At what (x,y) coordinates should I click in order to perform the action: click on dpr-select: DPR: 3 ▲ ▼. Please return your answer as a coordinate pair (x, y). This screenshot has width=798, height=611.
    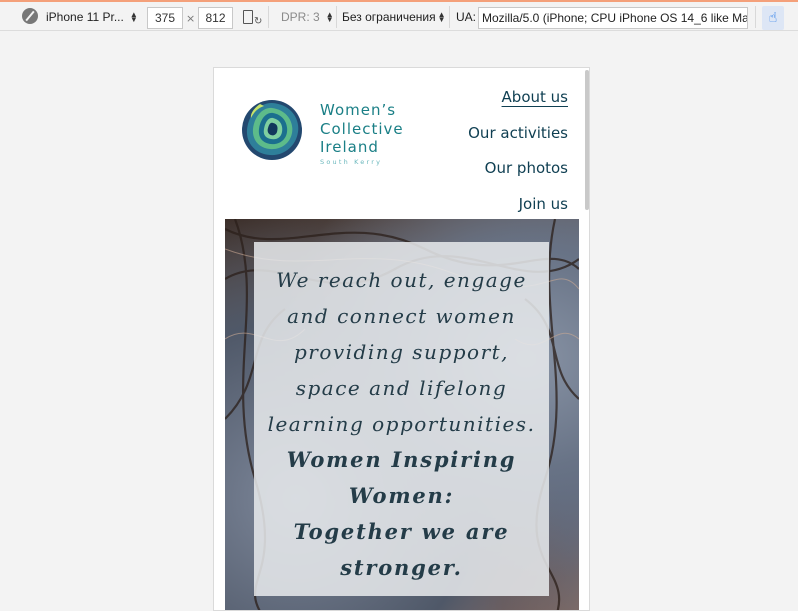
    Looking at the image, I should click on (307, 17).